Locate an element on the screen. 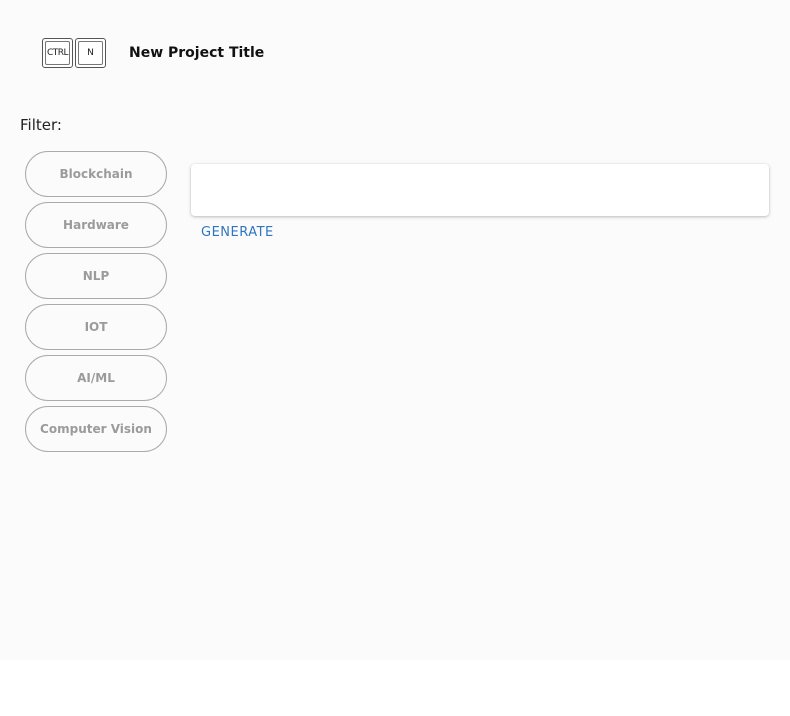 The height and width of the screenshot is (716, 790). header: CTRL N New Project Title is located at coordinates (153, 53).